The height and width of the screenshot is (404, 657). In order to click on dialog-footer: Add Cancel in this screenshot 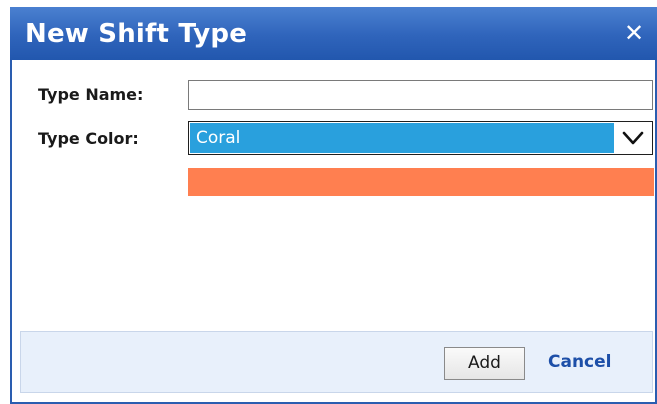, I will do `click(336, 362)`.